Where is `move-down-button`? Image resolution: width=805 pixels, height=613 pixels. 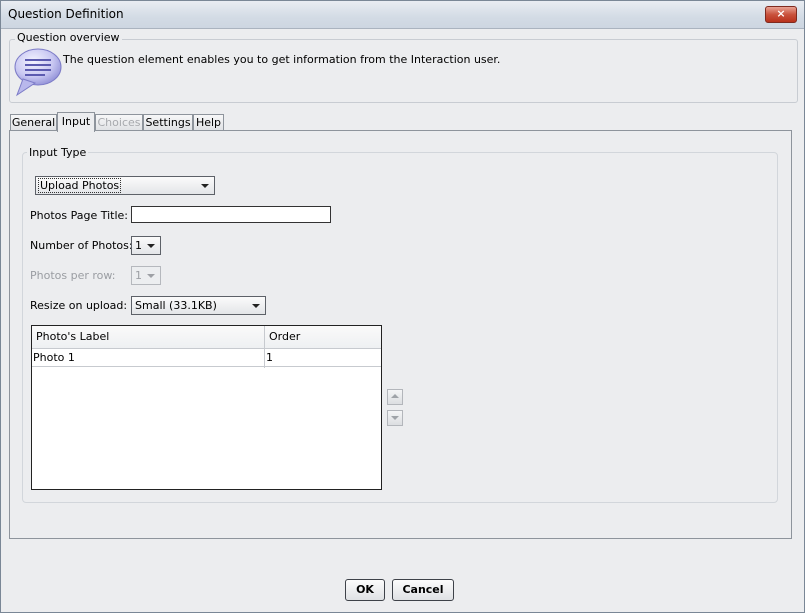 move-down-button is located at coordinates (395, 418).